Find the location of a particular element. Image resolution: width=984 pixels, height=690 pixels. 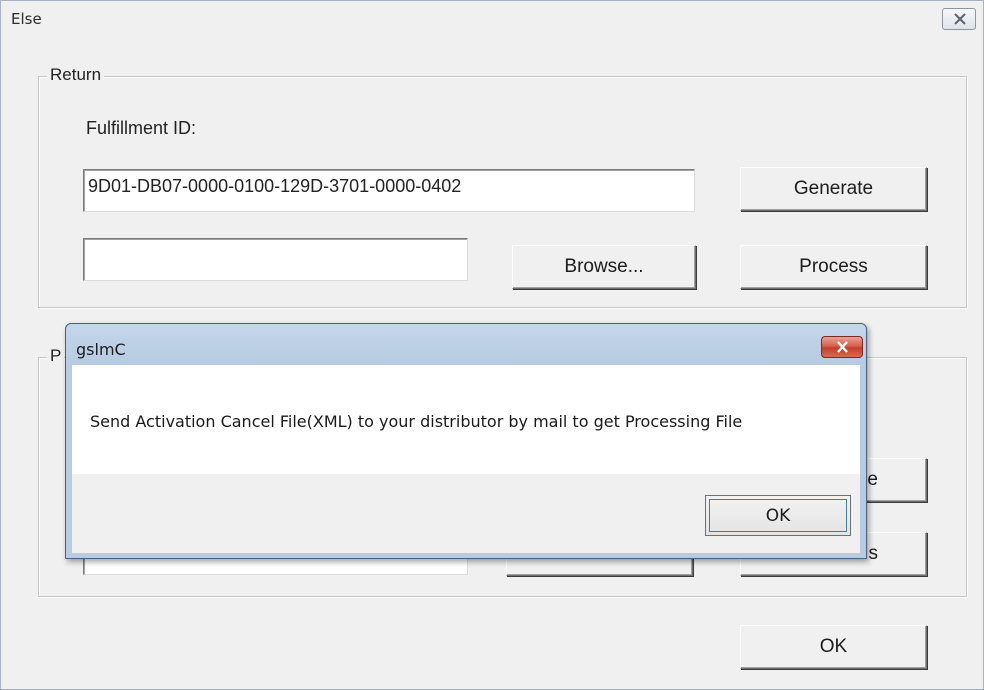

return-group-legend: Return is located at coordinates (76, 75).